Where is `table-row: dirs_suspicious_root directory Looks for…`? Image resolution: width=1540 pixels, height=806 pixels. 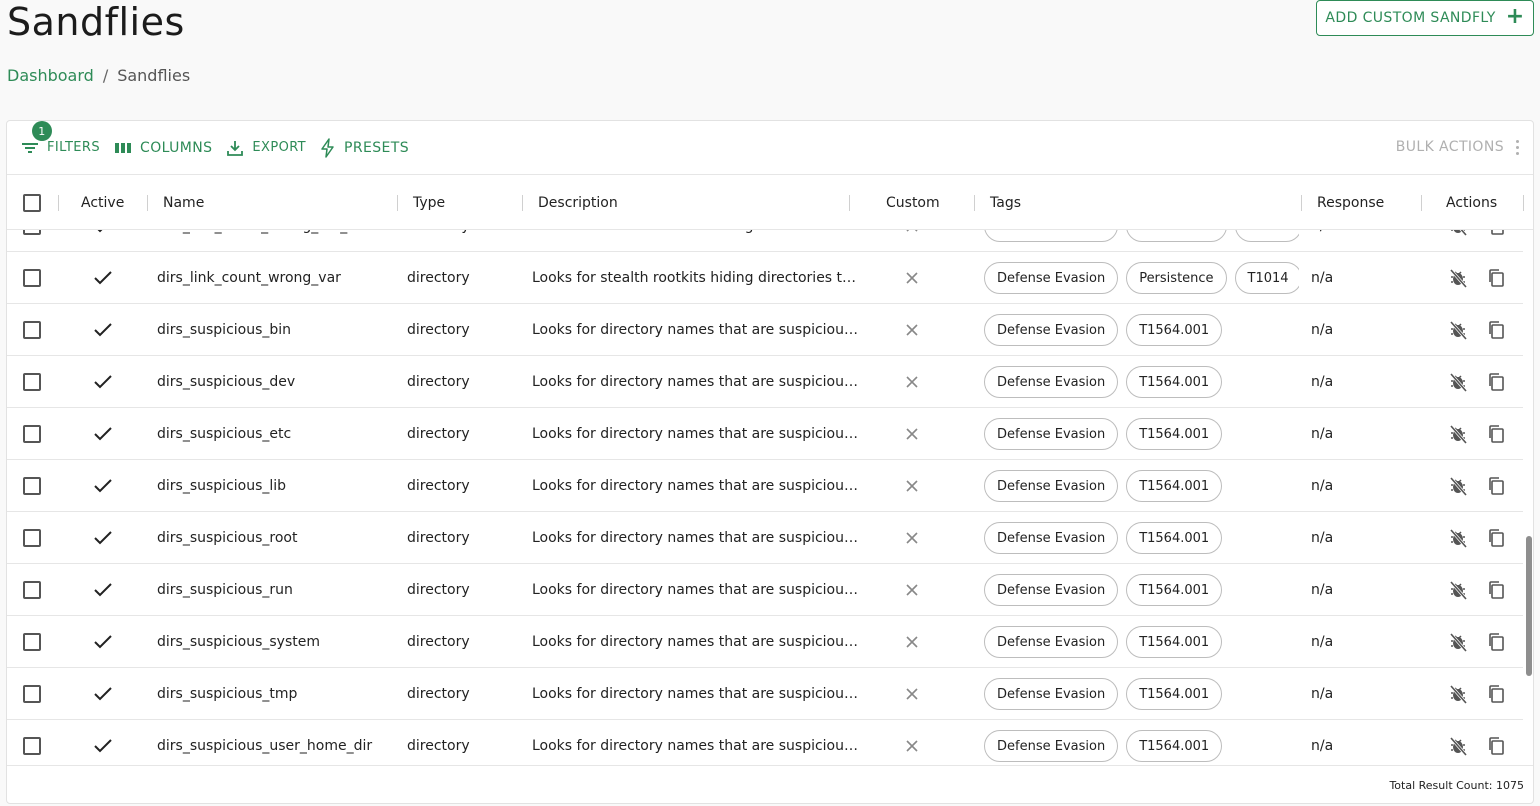 table-row: dirs_suspicious_root directory Looks for… is located at coordinates (765, 538).